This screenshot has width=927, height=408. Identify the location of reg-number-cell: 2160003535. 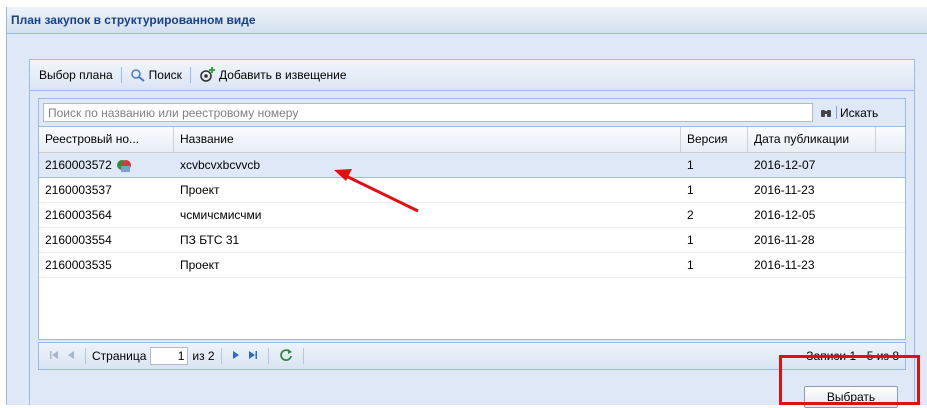
(78, 265).